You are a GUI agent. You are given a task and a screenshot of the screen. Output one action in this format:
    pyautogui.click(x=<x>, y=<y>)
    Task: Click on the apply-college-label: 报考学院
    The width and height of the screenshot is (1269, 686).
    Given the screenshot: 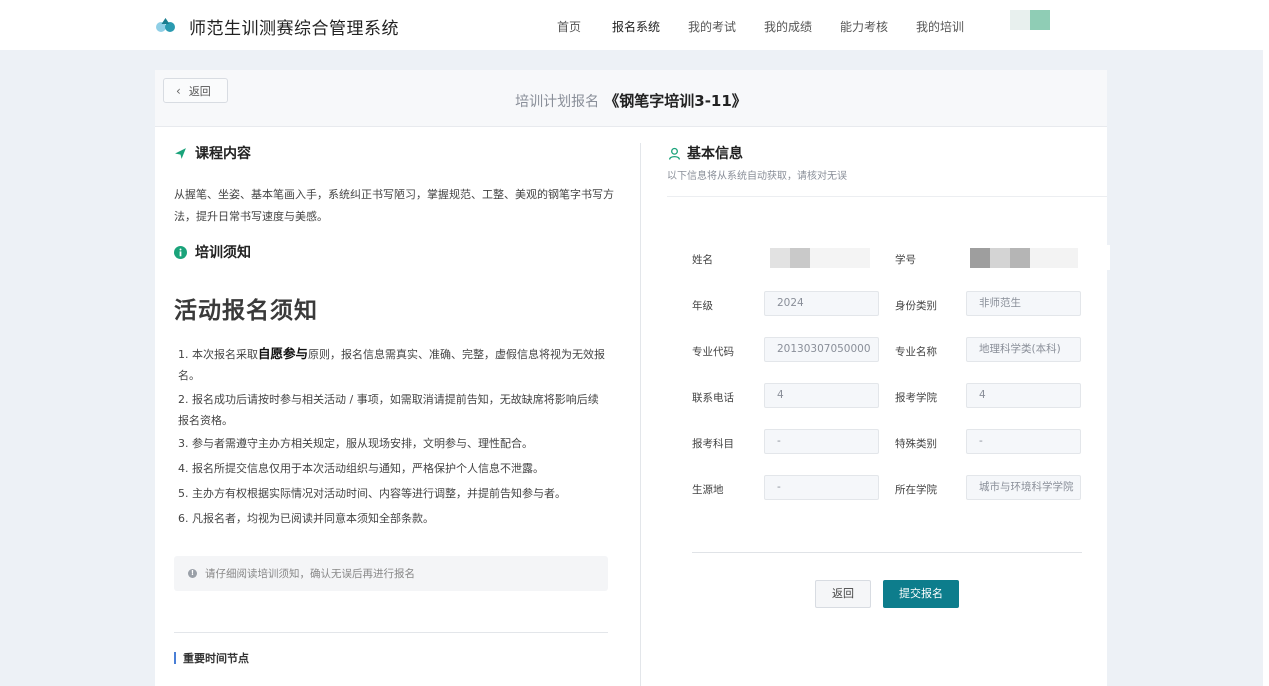 What is the action you would take?
    pyautogui.click(x=916, y=398)
    